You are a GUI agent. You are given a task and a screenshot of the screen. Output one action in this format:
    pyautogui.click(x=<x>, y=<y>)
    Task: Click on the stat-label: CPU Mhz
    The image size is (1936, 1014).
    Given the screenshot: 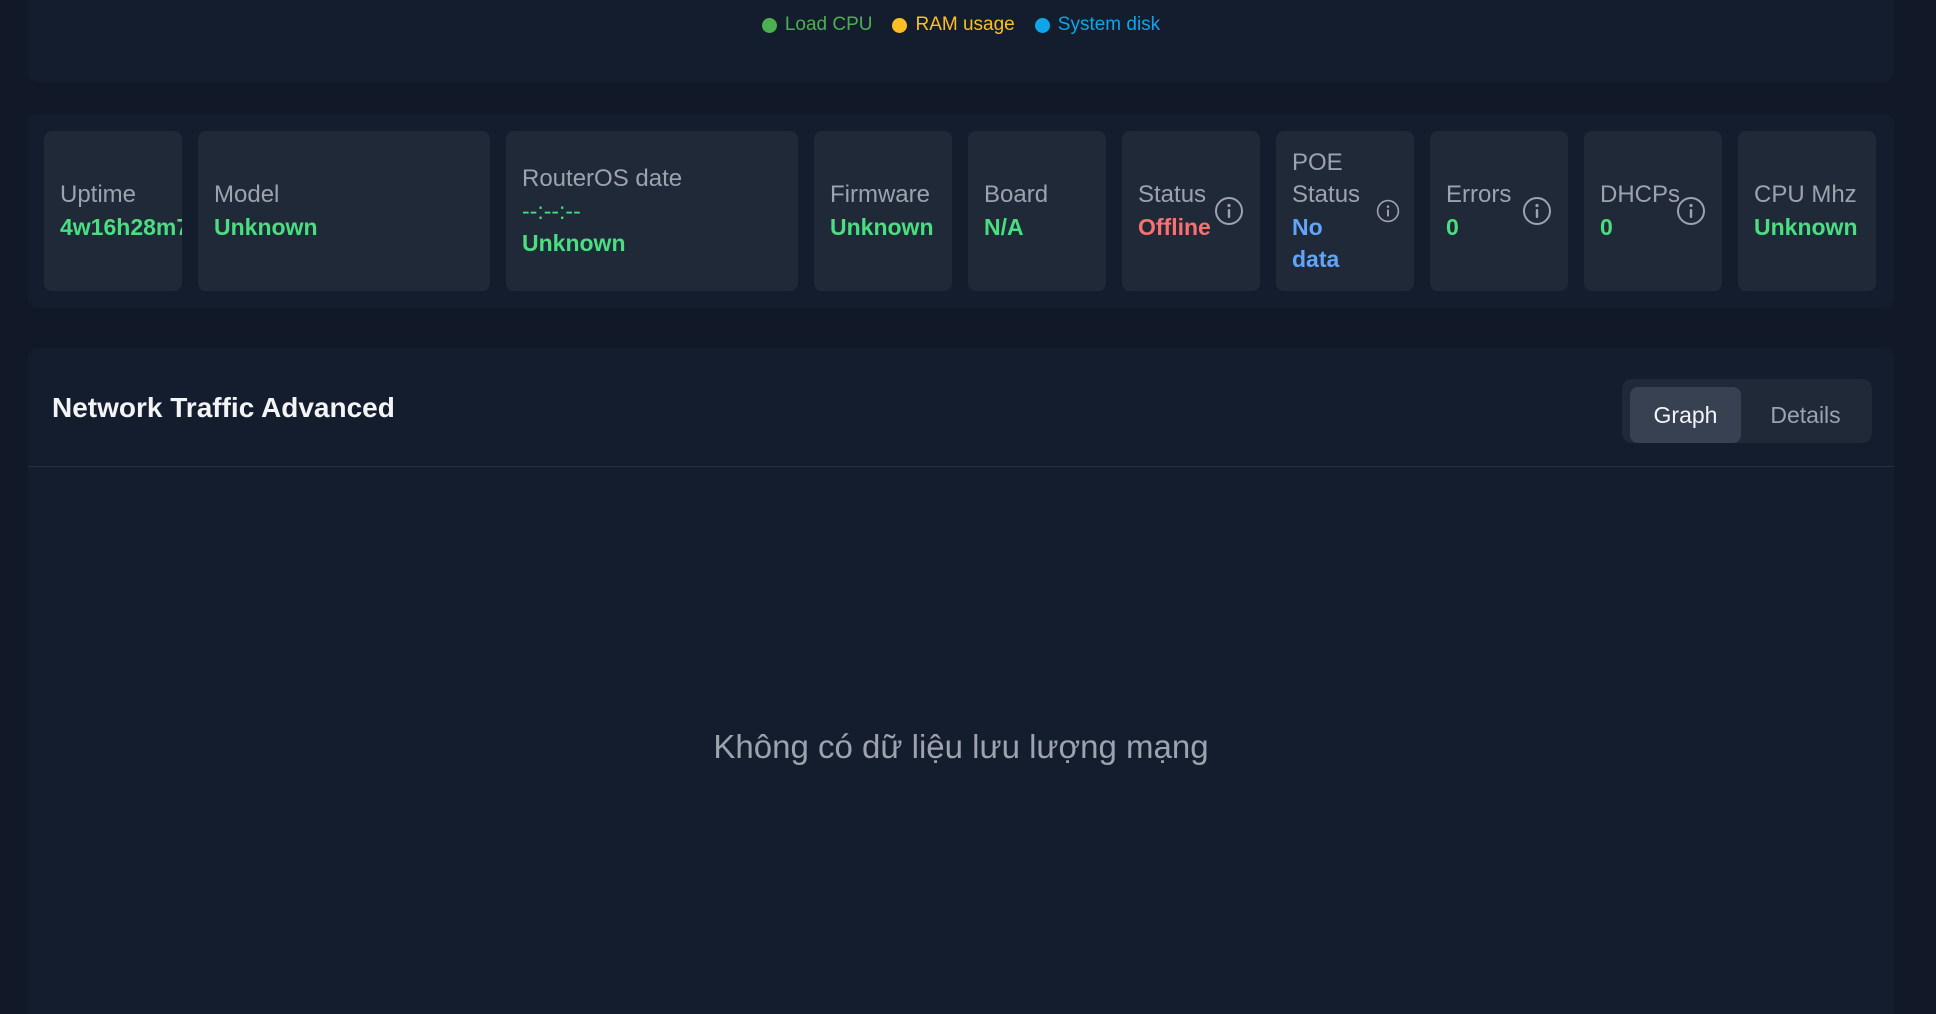 What is the action you would take?
    pyautogui.click(x=1805, y=194)
    